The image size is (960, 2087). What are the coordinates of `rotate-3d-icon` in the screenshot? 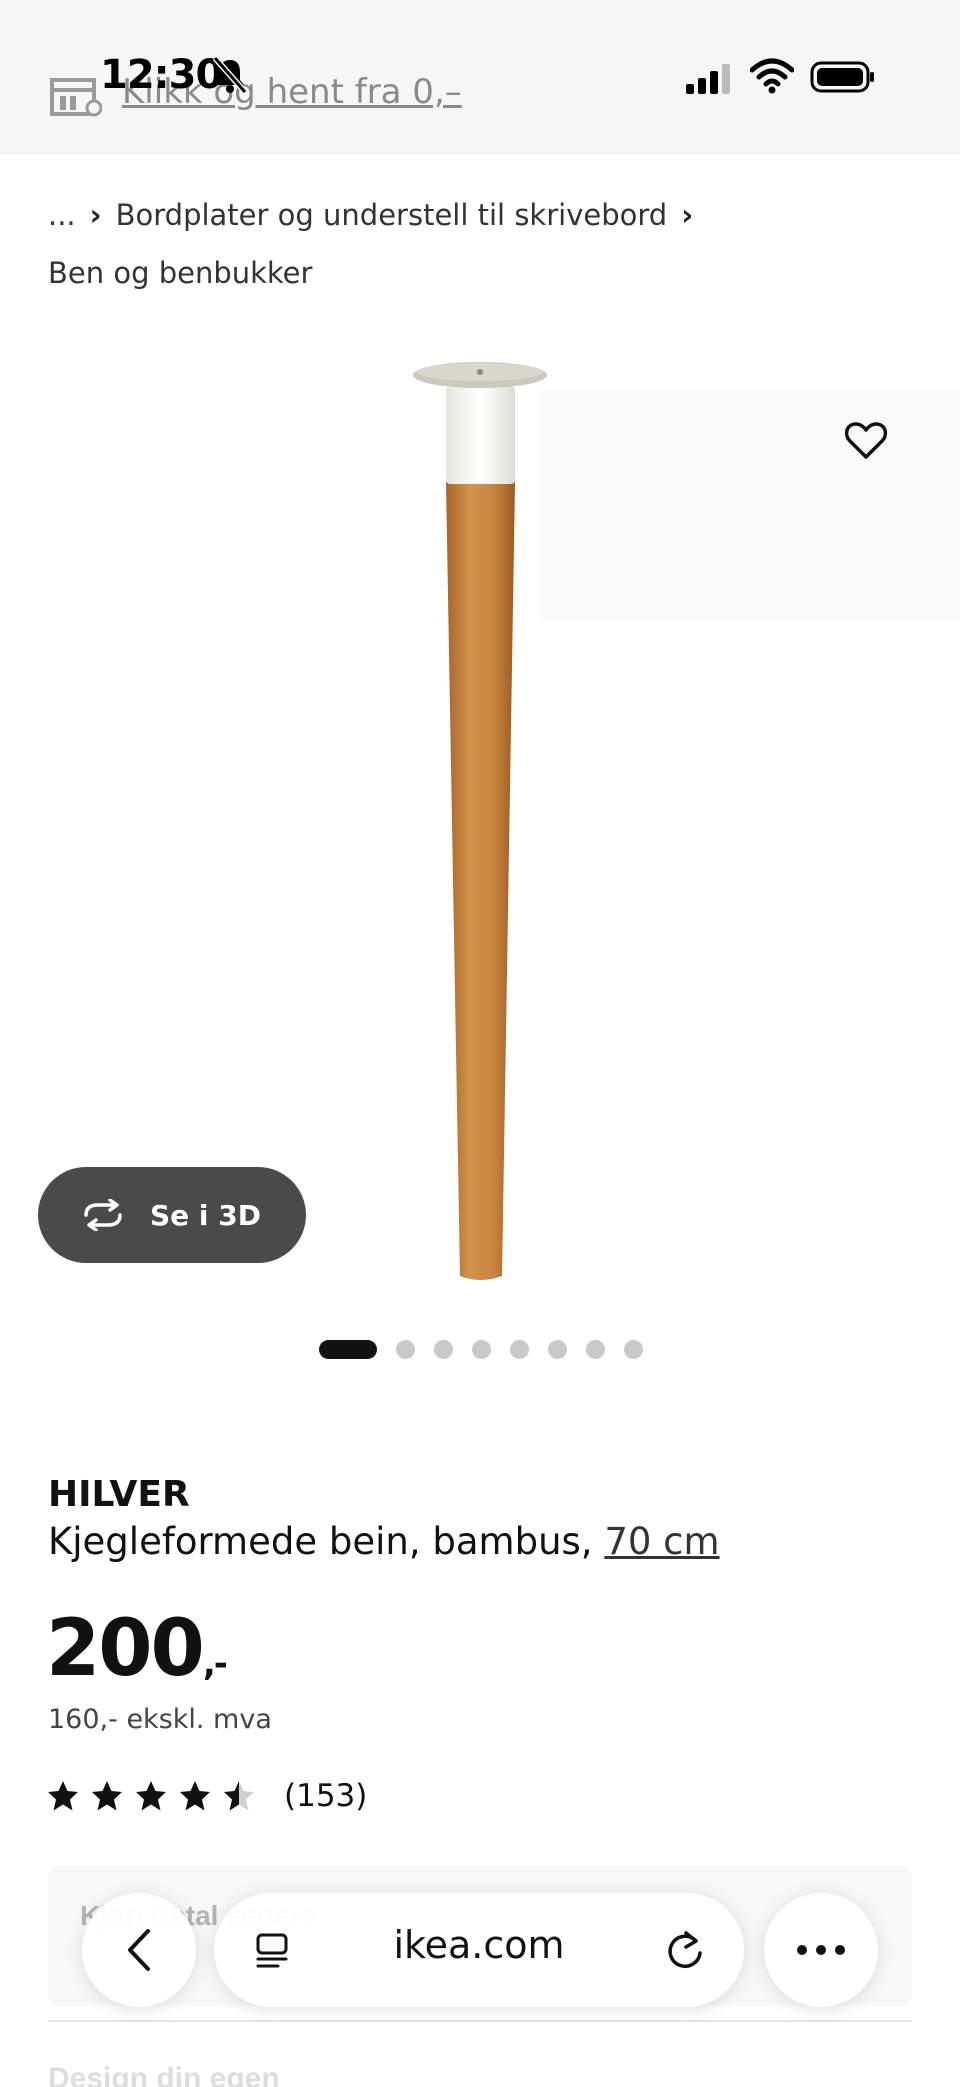 It's located at (103, 1215).